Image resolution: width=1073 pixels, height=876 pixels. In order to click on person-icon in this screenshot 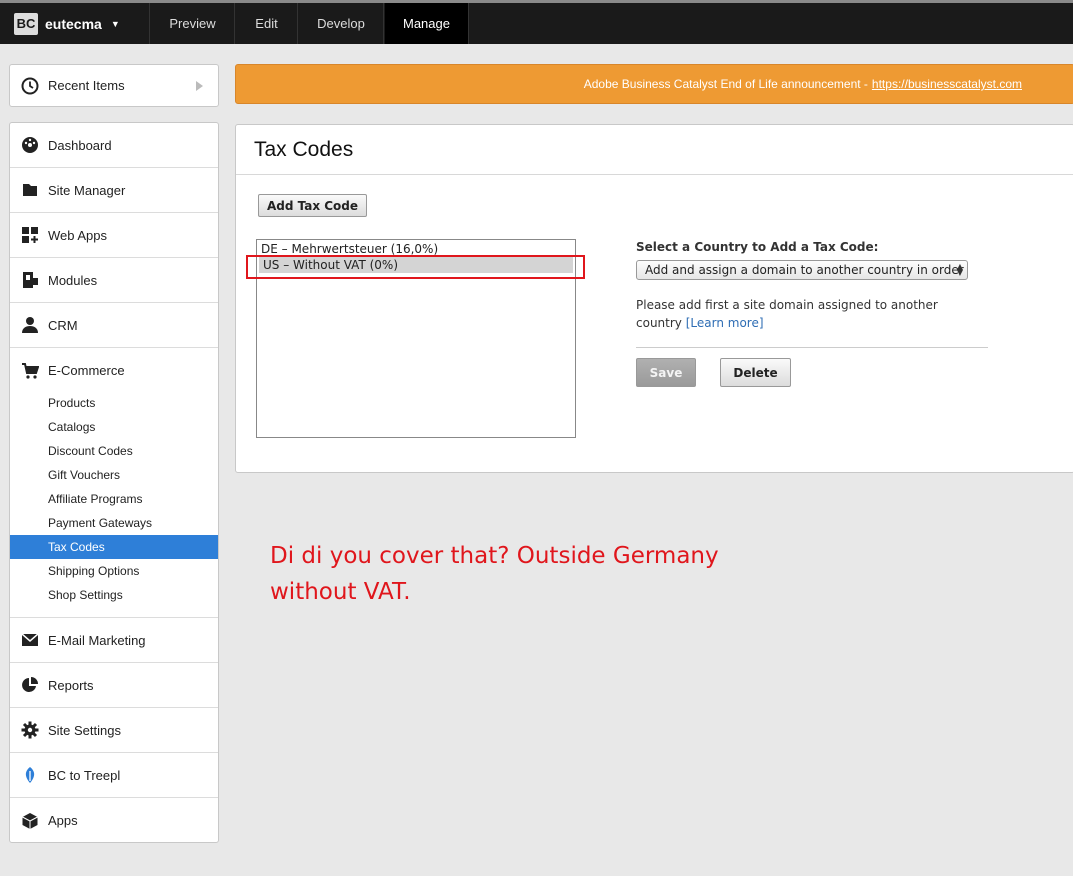, I will do `click(30, 325)`.